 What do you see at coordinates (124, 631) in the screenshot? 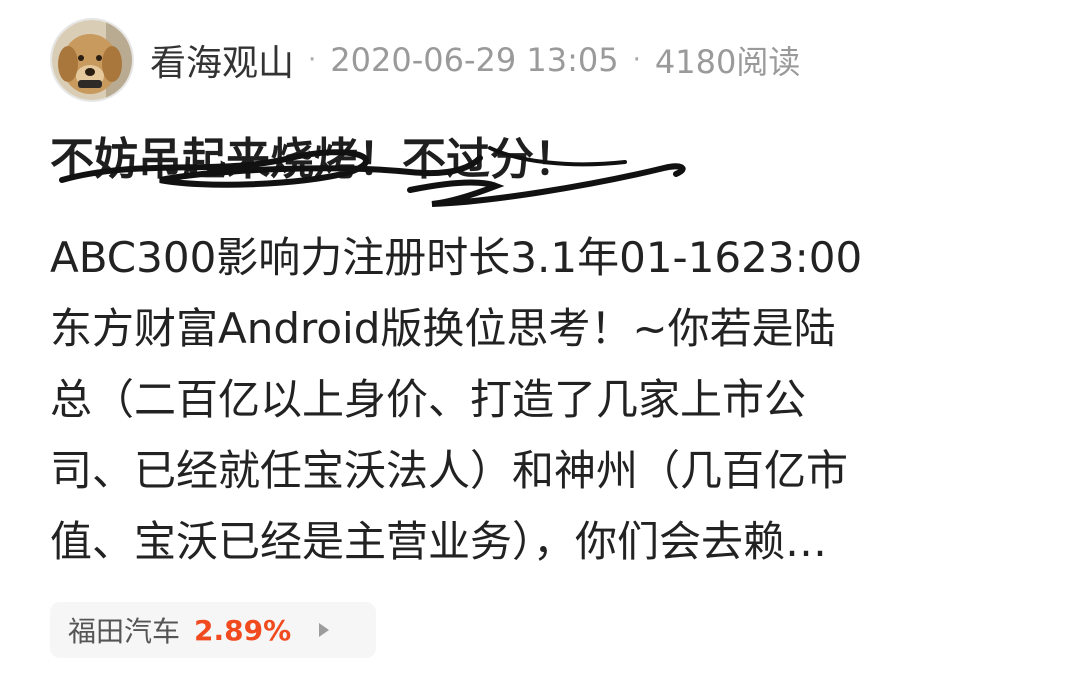
I see `stock-name: 福田汽车` at bounding box center [124, 631].